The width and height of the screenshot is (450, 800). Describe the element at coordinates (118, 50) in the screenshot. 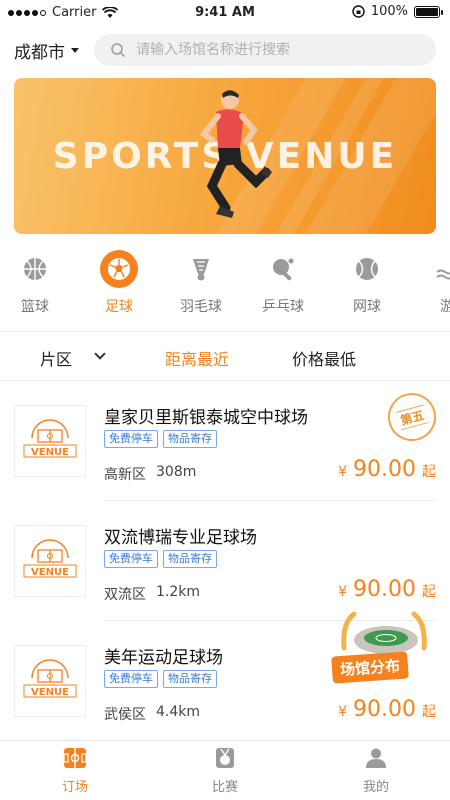

I see `search-icon` at that location.